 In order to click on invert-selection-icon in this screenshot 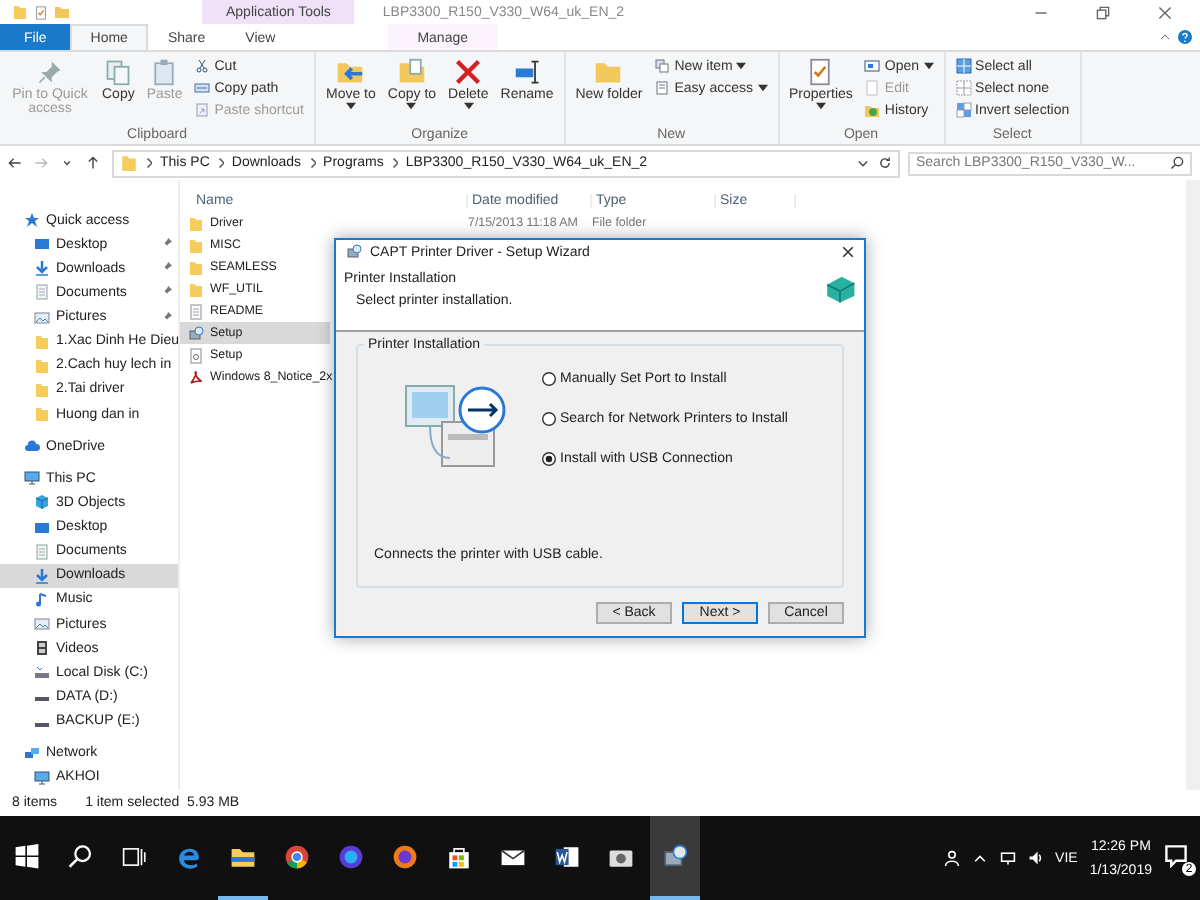, I will do `click(963, 110)`.